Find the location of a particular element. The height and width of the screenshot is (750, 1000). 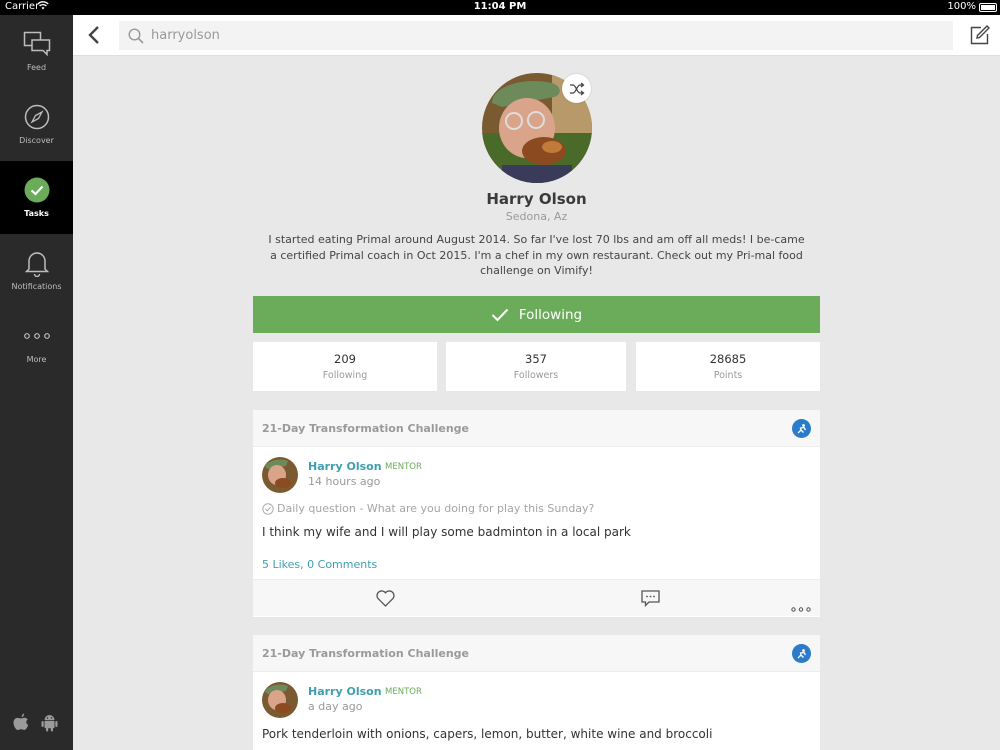

sidebar-item-label: More is located at coordinates (36, 359).